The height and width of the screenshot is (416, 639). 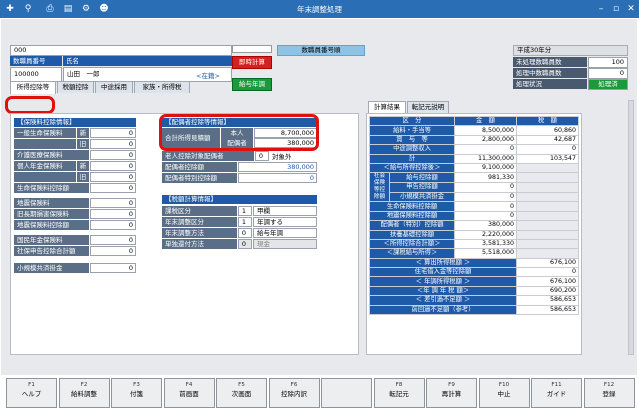 What do you see at coordinates (45, 177) in the screenshot?
I see `insurance-label` at bounding box center [45, 177].